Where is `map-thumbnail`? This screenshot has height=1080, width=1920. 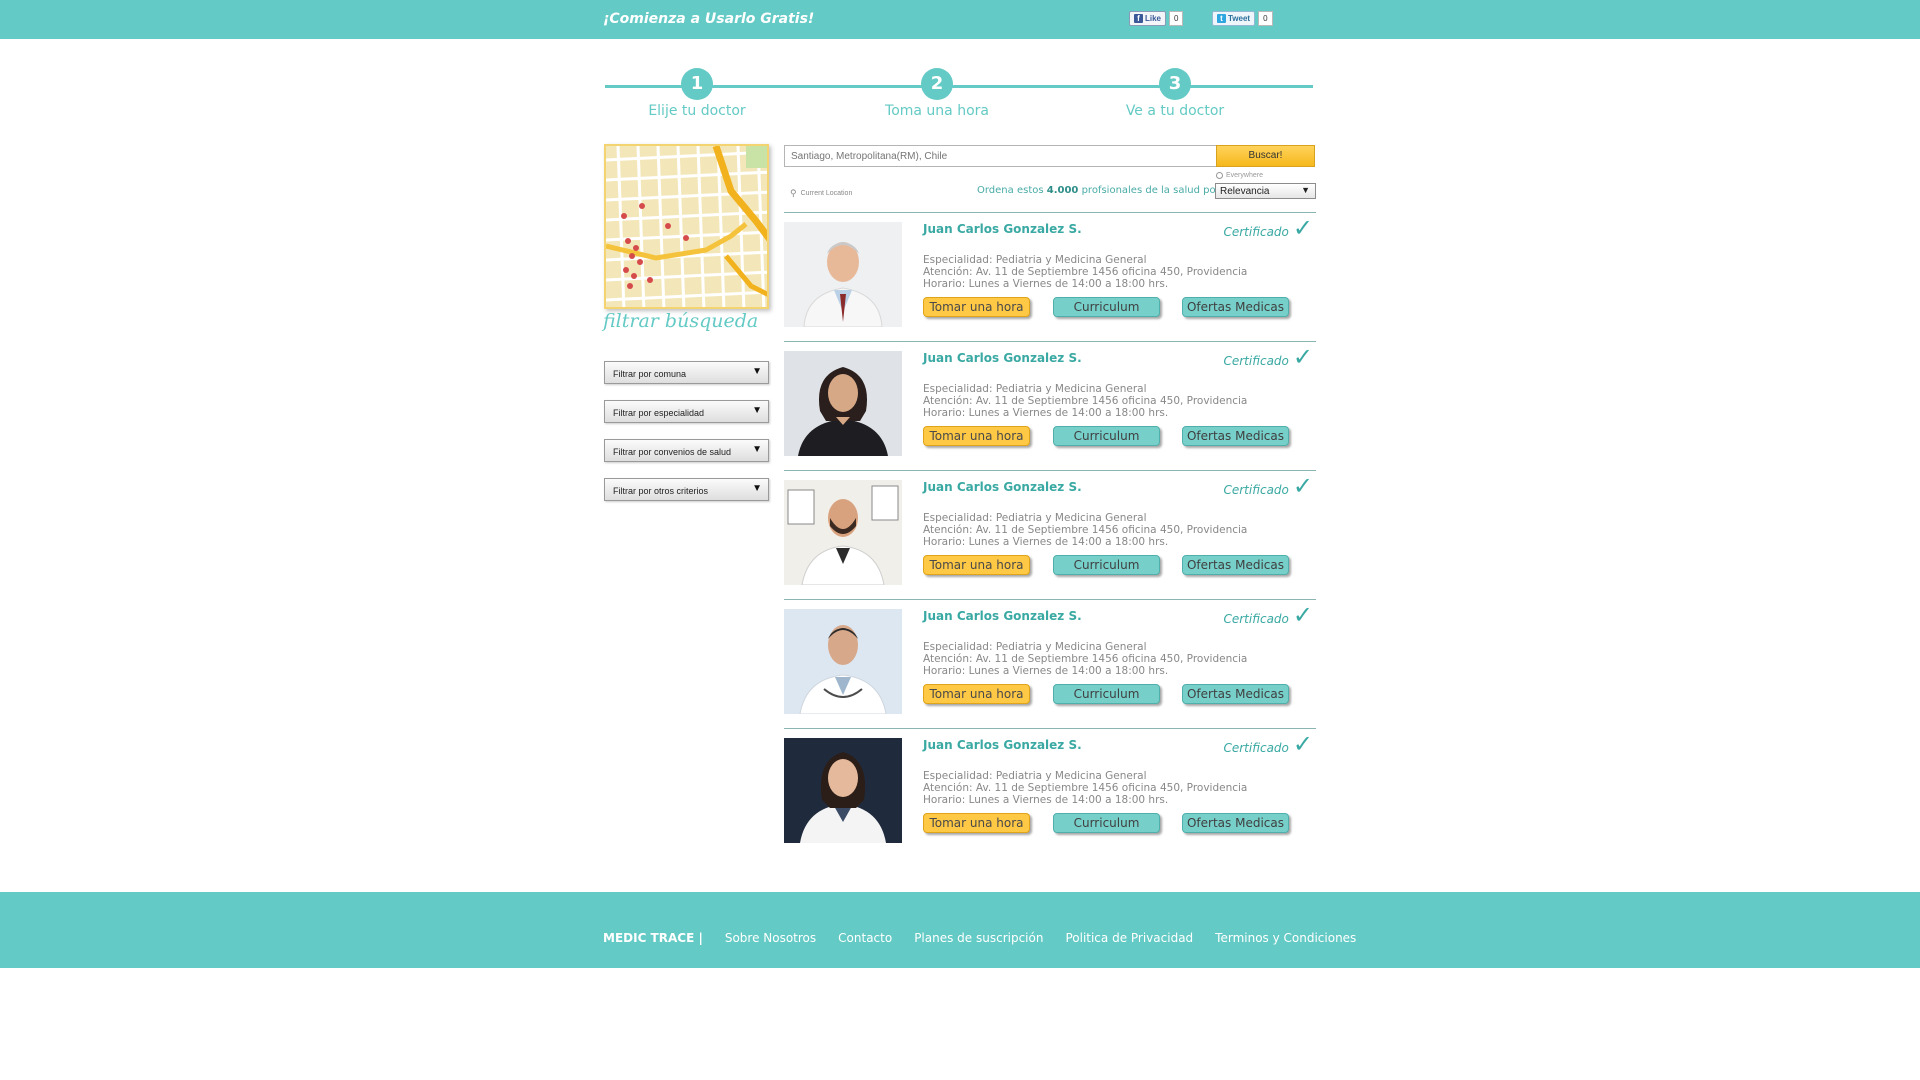
map-thumbnail is located at coordinates (686, 226).